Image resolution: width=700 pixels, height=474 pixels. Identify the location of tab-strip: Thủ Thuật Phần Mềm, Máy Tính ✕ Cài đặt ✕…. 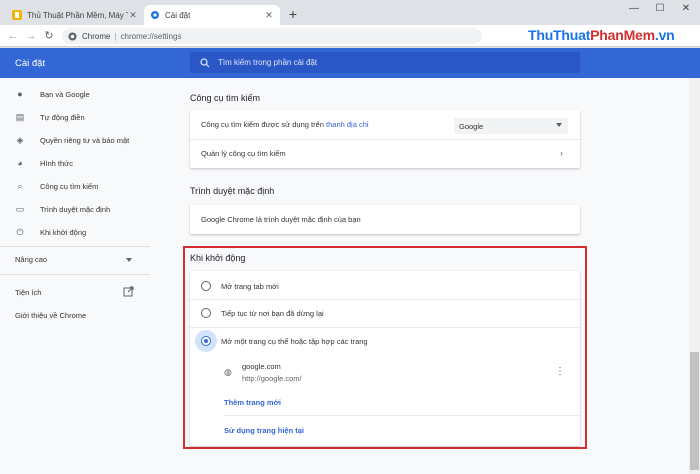
(350, 12).